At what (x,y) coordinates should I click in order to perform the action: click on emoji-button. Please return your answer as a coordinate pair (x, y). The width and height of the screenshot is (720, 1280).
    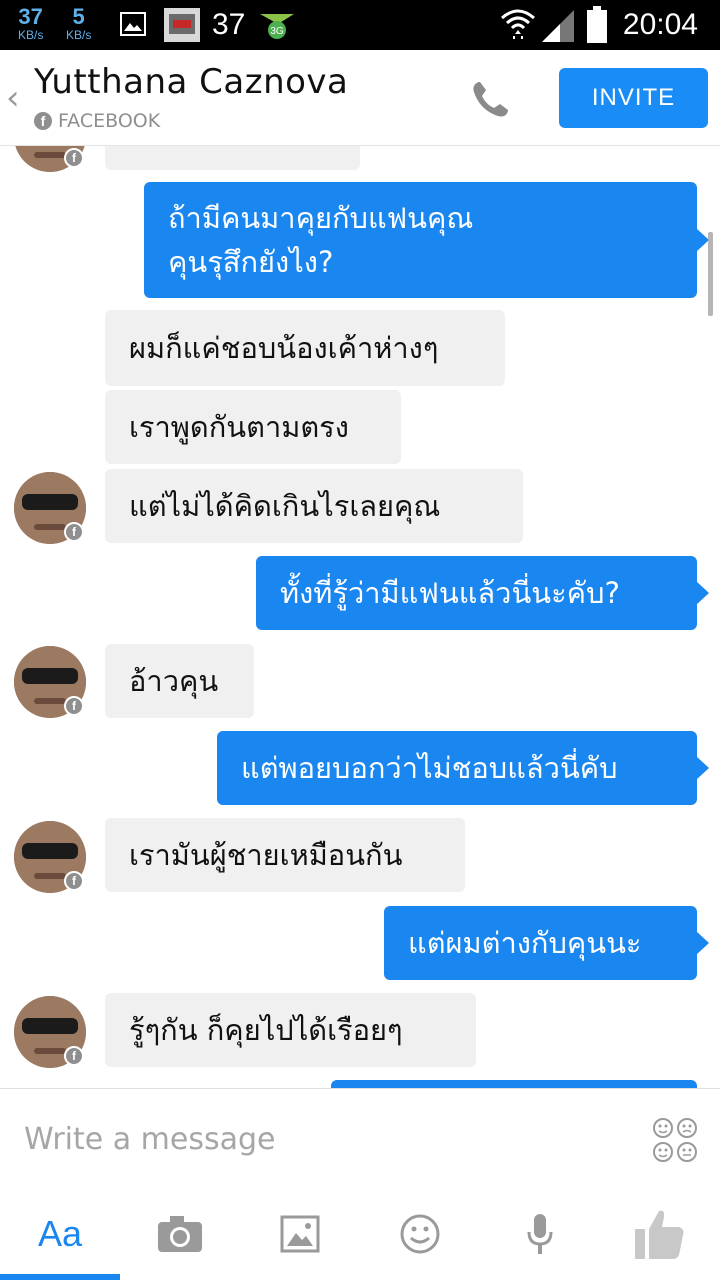
    Looking at the image, I should click on (420, 1234).